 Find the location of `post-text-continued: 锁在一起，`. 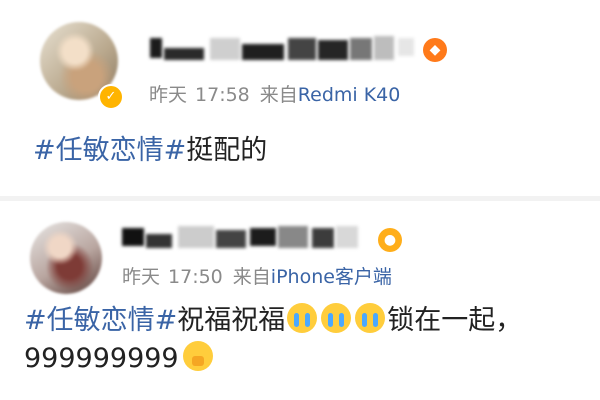

post-text-continued: 锁在一起， is located at coordinates (455, 320).